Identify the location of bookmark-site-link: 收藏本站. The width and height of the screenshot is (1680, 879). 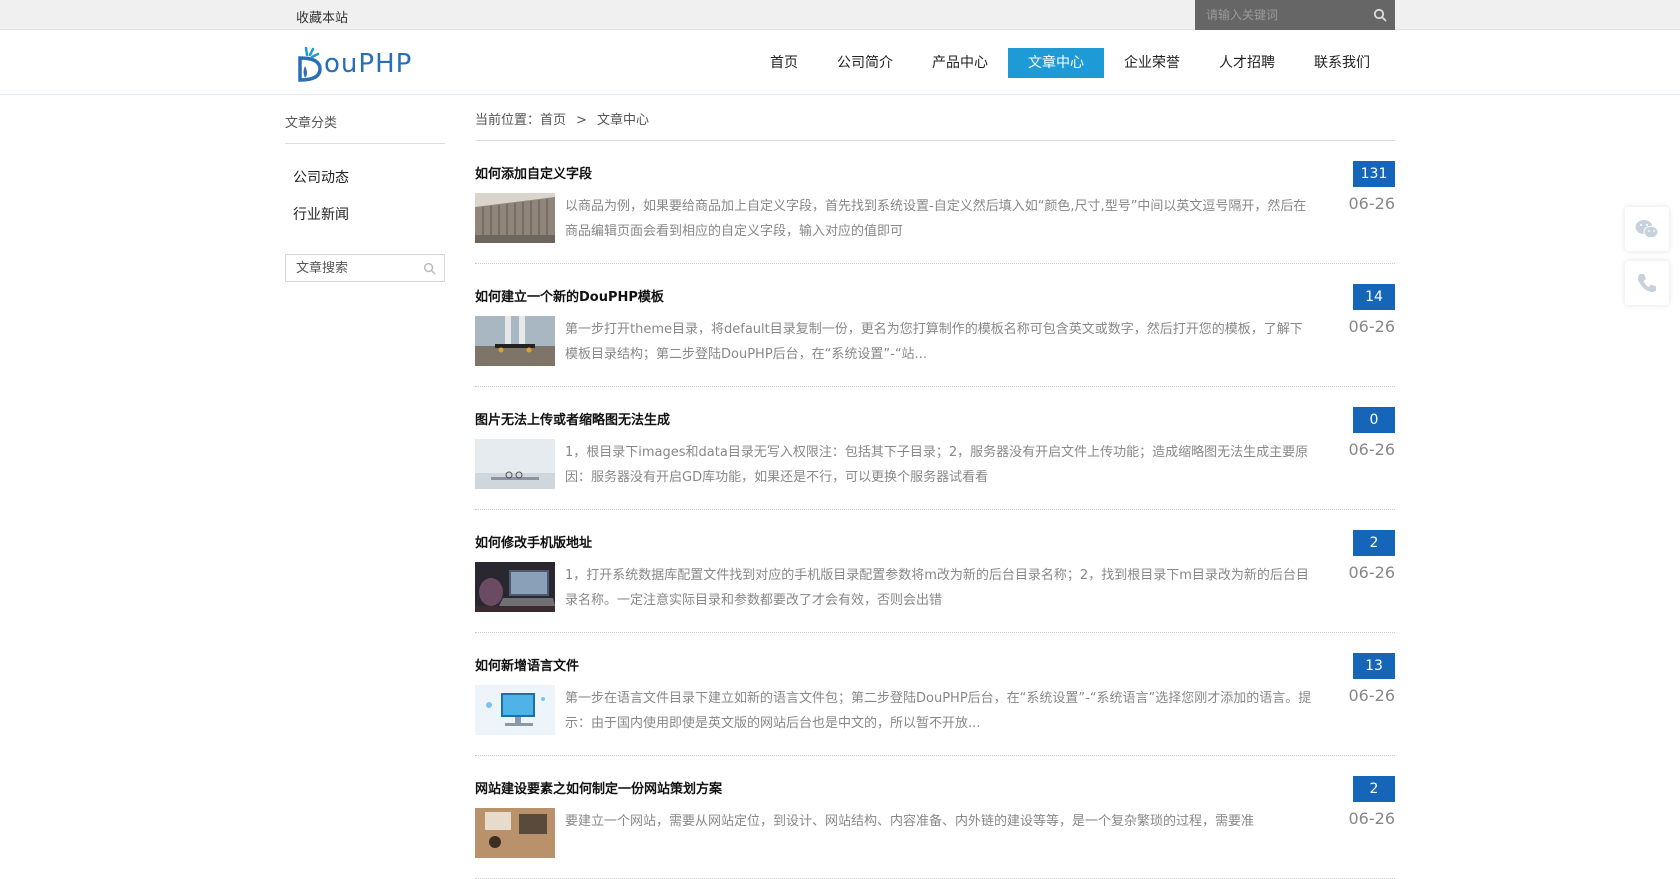
(322, 16).